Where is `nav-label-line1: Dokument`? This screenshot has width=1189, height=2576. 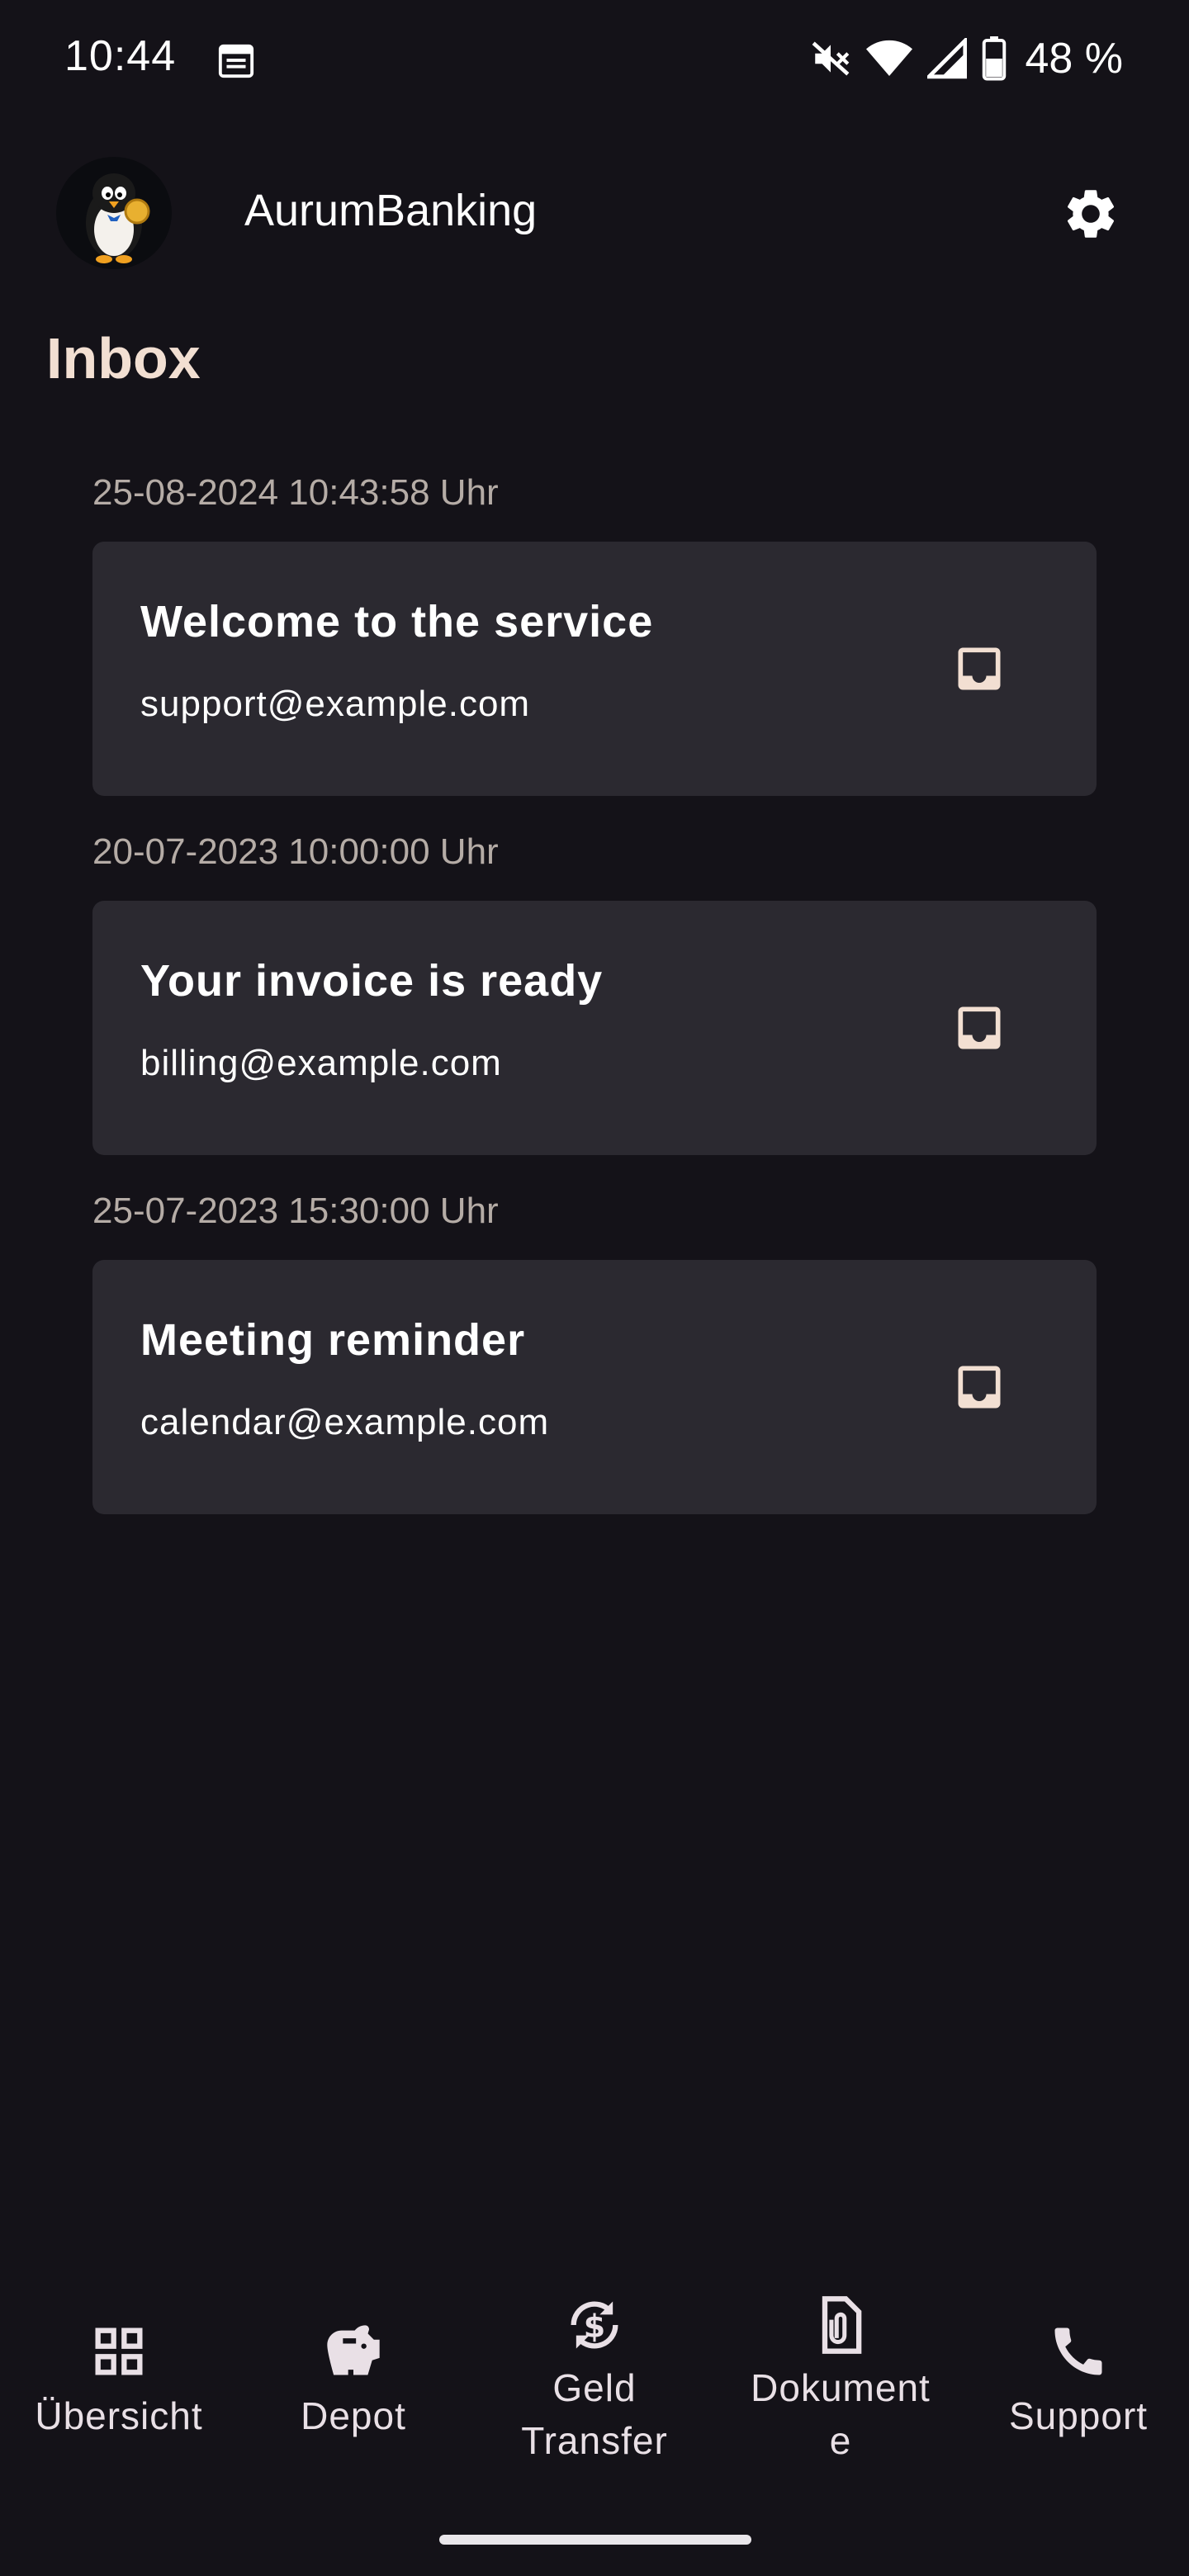 nav-label-line1: Dokument is located at coordinates (841, 2387).